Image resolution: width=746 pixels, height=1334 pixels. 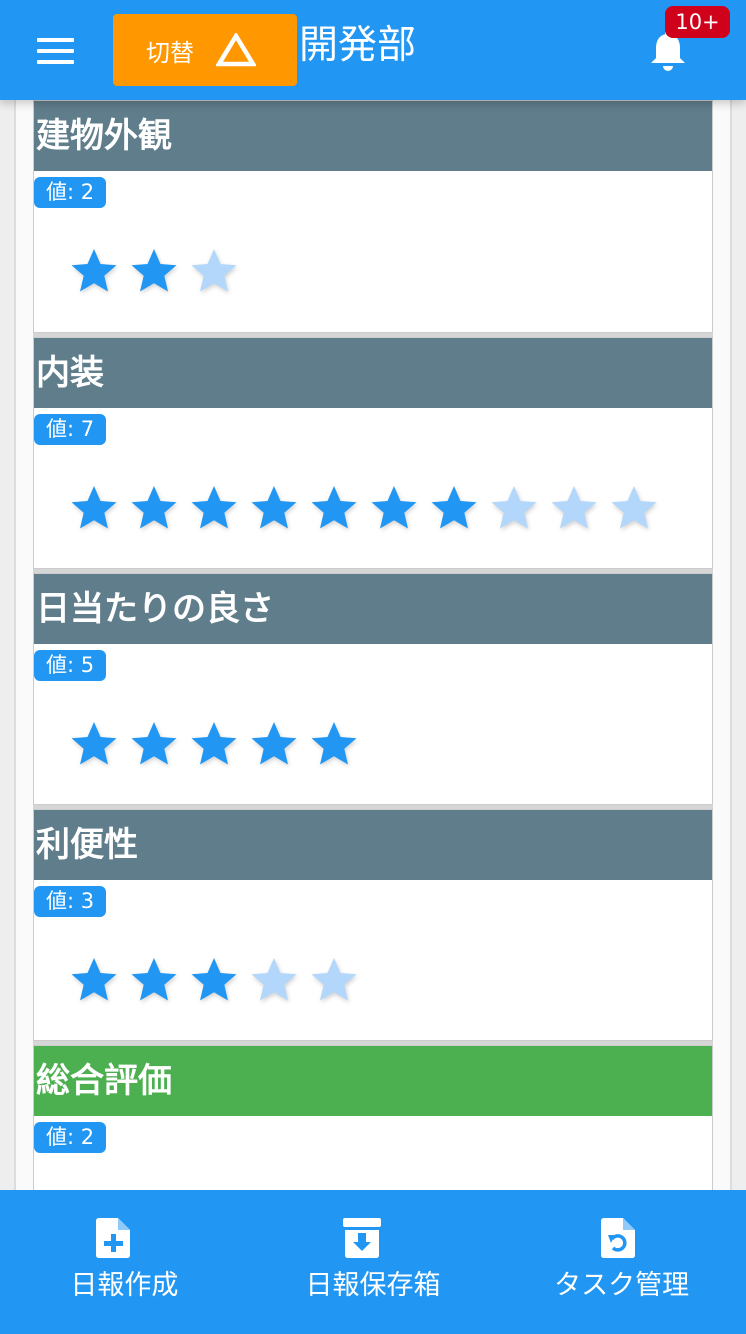 I want to click on value-badge: 値: 3, so click(x=70, y=901).